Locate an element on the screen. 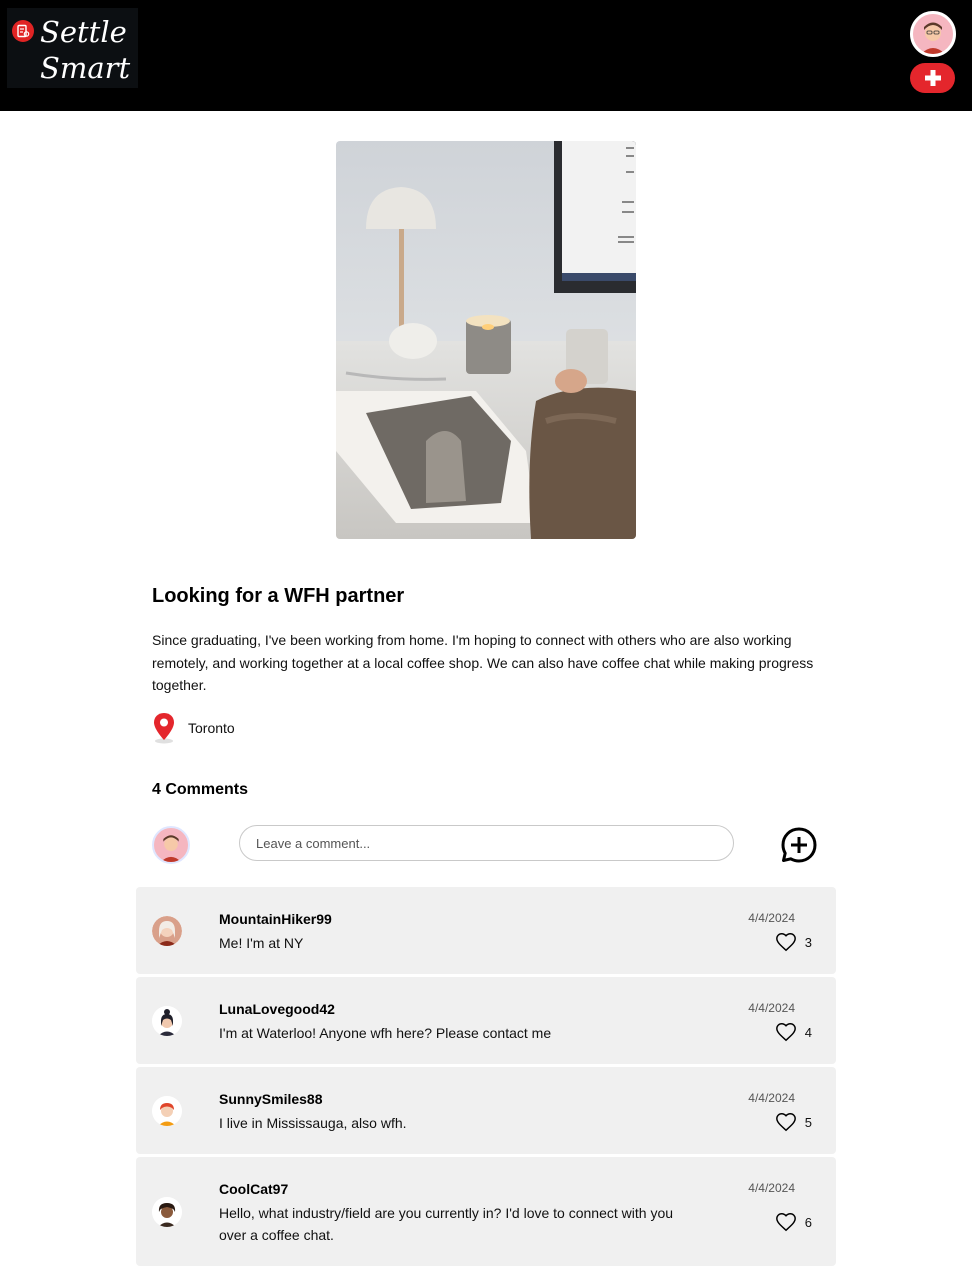  map-pin-icon is located at coordinates (164, 728).